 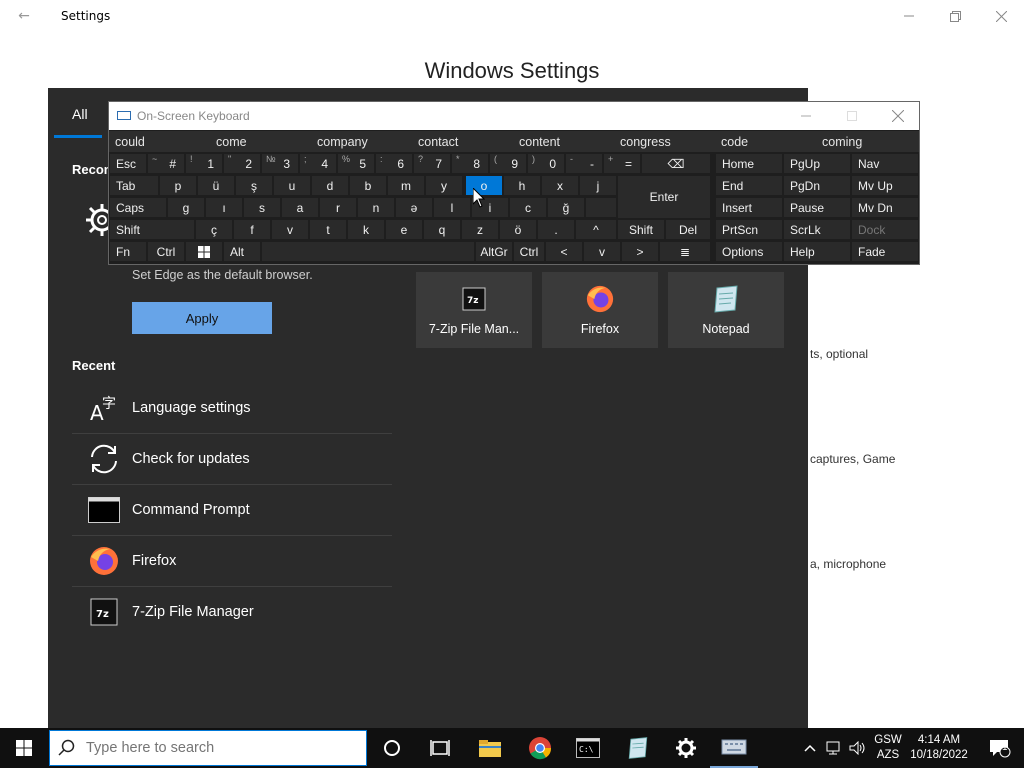 What do you see at coordinates (376, 207) in the screenshot?
I see `key-n: n` at bounding box center [376, 207].